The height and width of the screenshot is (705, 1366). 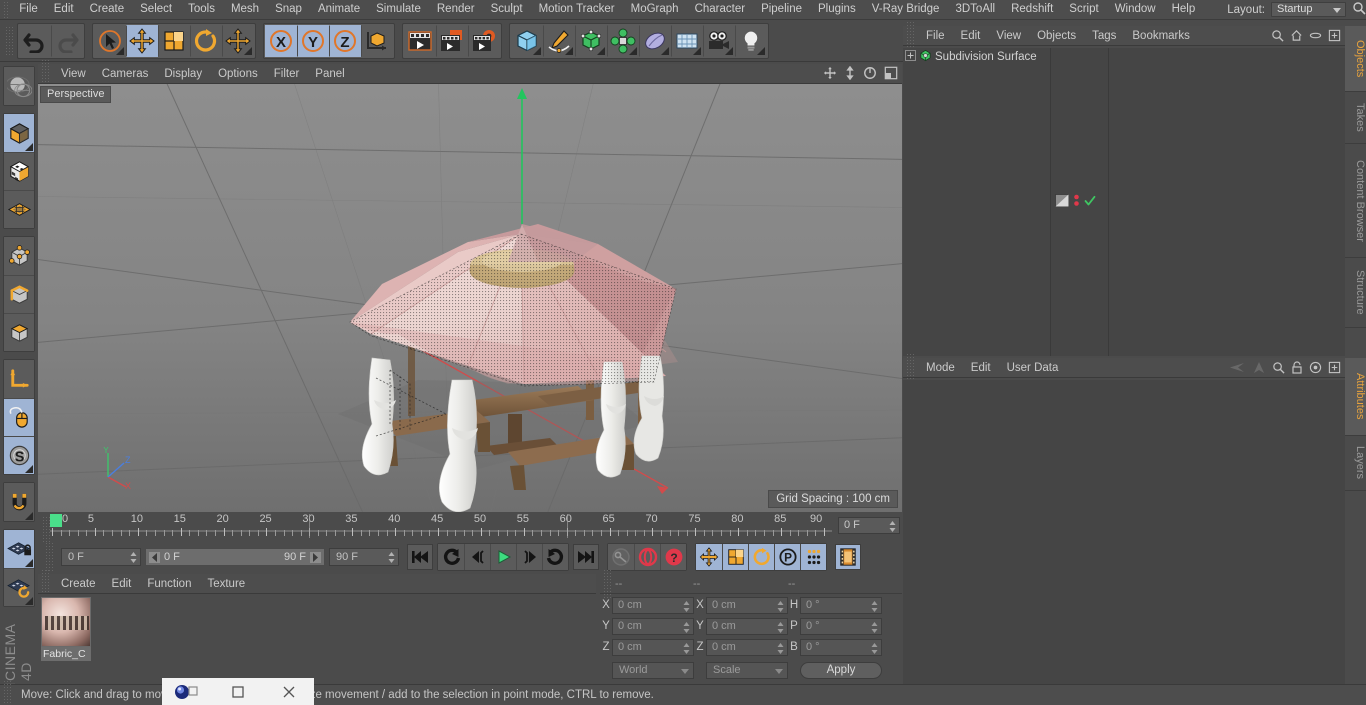 I want to click on rotation-b-field: 0 °, so click(x=841, y=647).